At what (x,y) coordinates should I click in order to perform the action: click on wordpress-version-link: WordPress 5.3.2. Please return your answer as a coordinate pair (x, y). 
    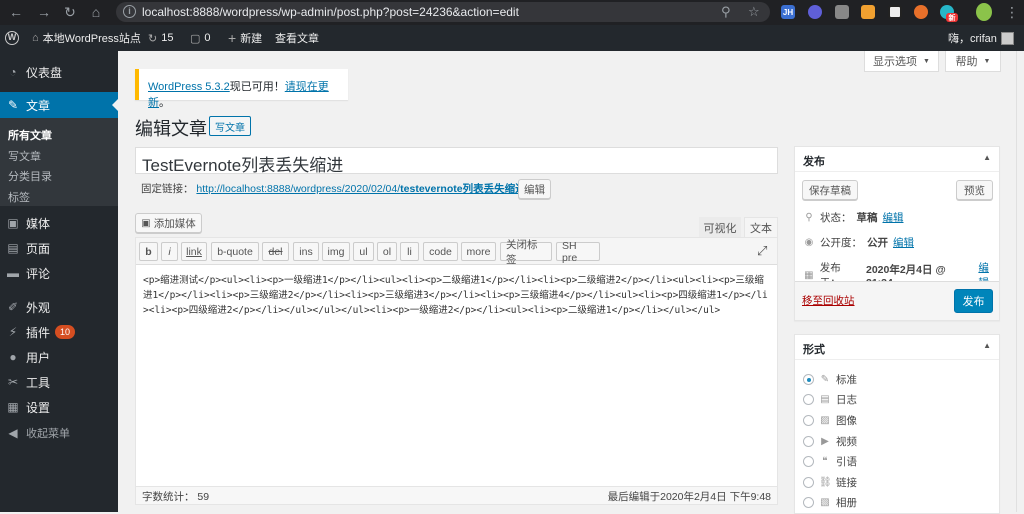
    Looking at the image, I should click on (189, 87).